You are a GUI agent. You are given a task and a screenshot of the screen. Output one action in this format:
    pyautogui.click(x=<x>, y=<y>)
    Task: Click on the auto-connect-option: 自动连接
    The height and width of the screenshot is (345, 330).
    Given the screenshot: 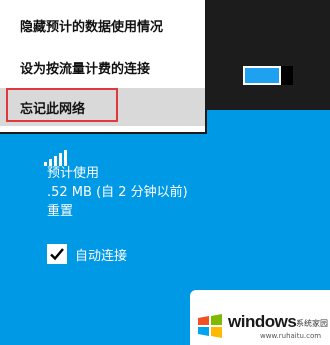 What is the action you would take?
    pyautogui.click(x=87, y=254)
    